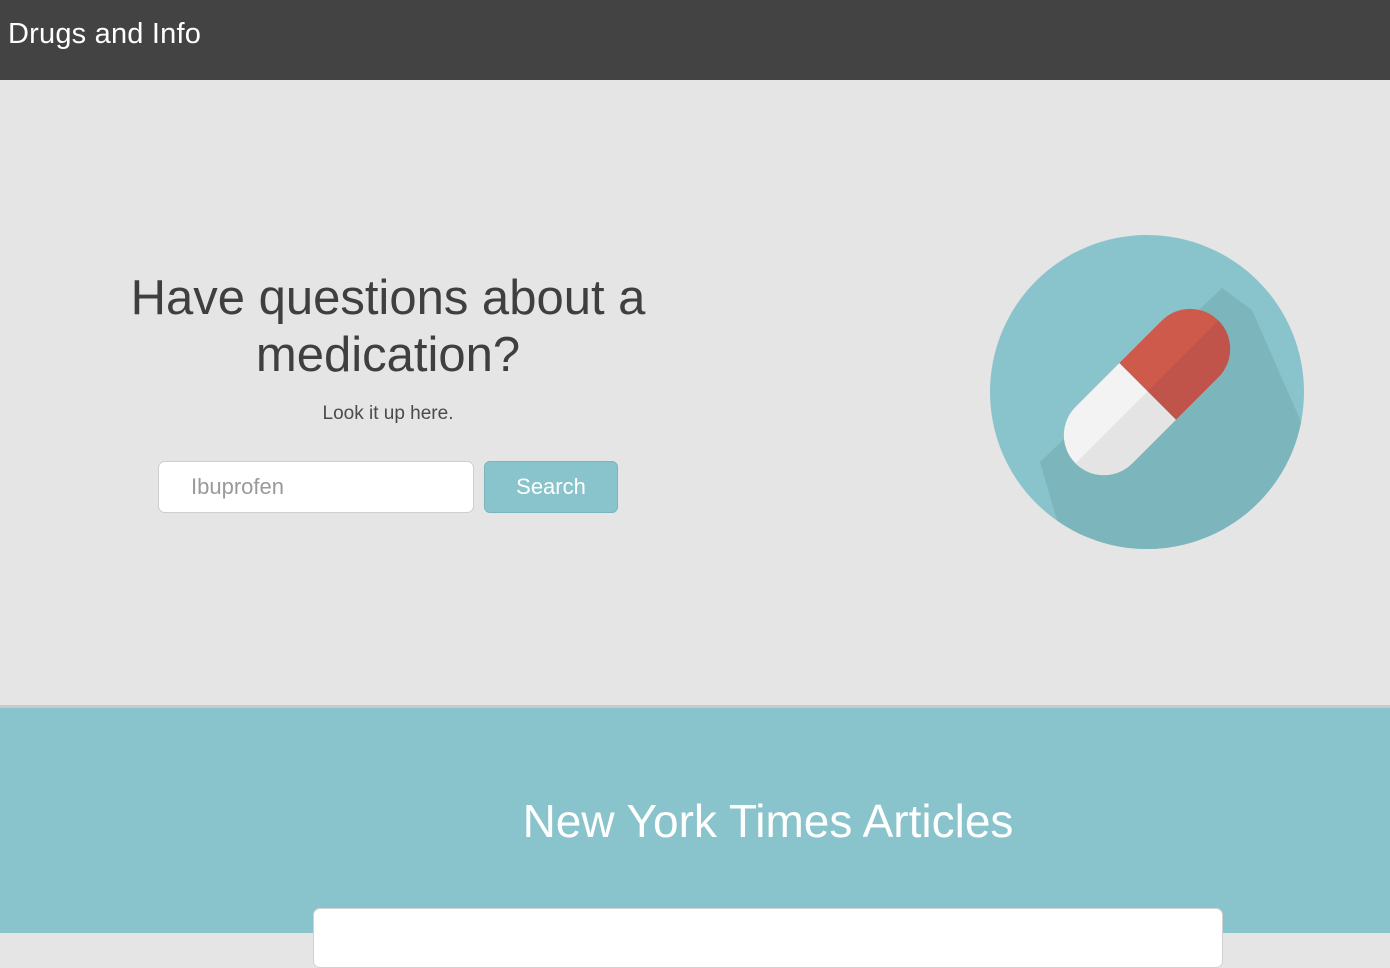 The width and height of the screenshot is (1390, 968). I want to click on top-navbar: Drugs and Info, so click(695, 40).